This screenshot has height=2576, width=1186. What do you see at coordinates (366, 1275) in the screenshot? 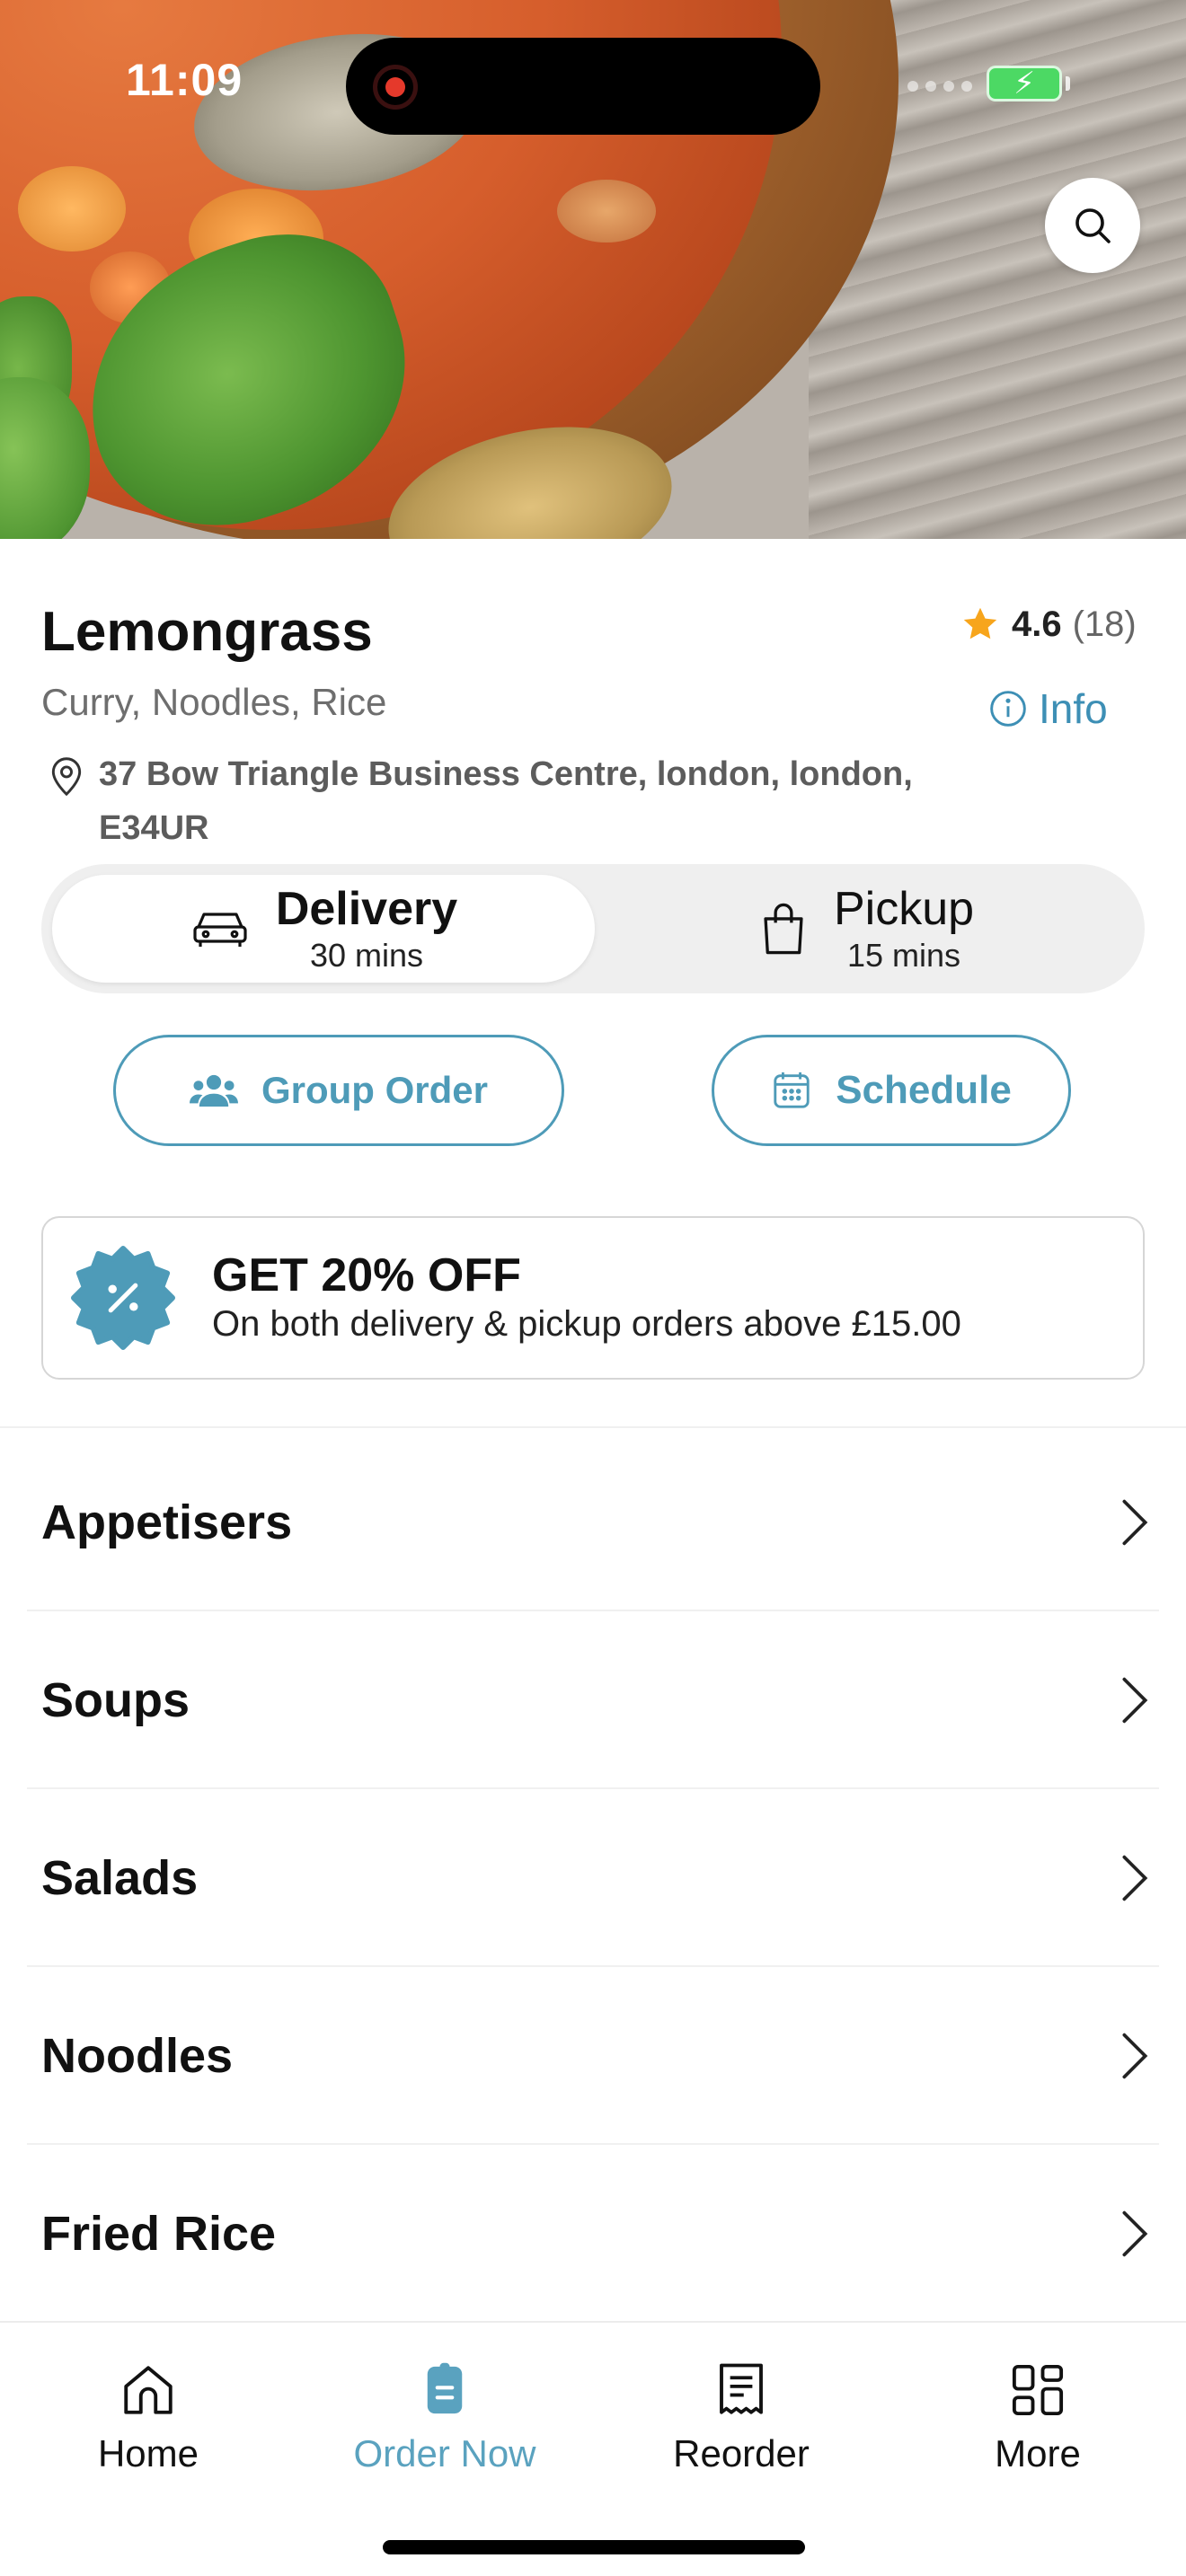
I see `promo-title: GET 20% OFF` at bounding box center [366, 1275].